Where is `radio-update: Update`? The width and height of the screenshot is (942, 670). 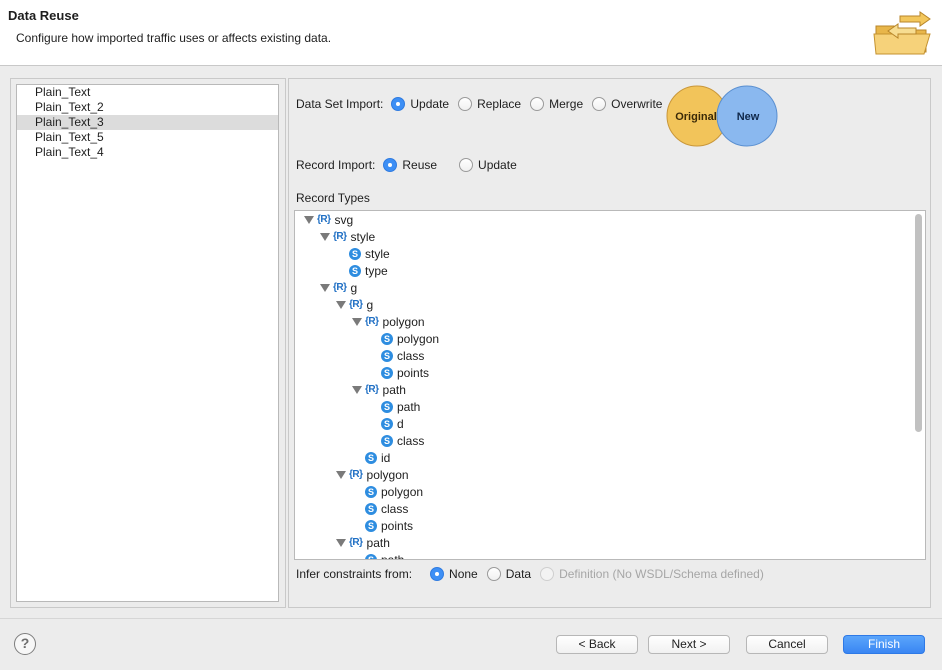
radio-update: Update is located at coordinates (420, 104).